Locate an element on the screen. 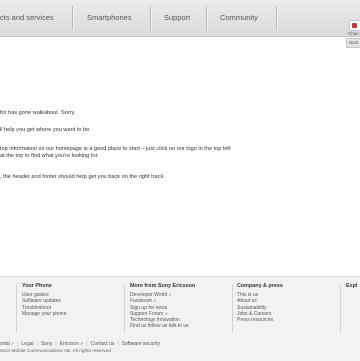  footer-link-software-updates: Software updates is located at coordinates (44, 301).